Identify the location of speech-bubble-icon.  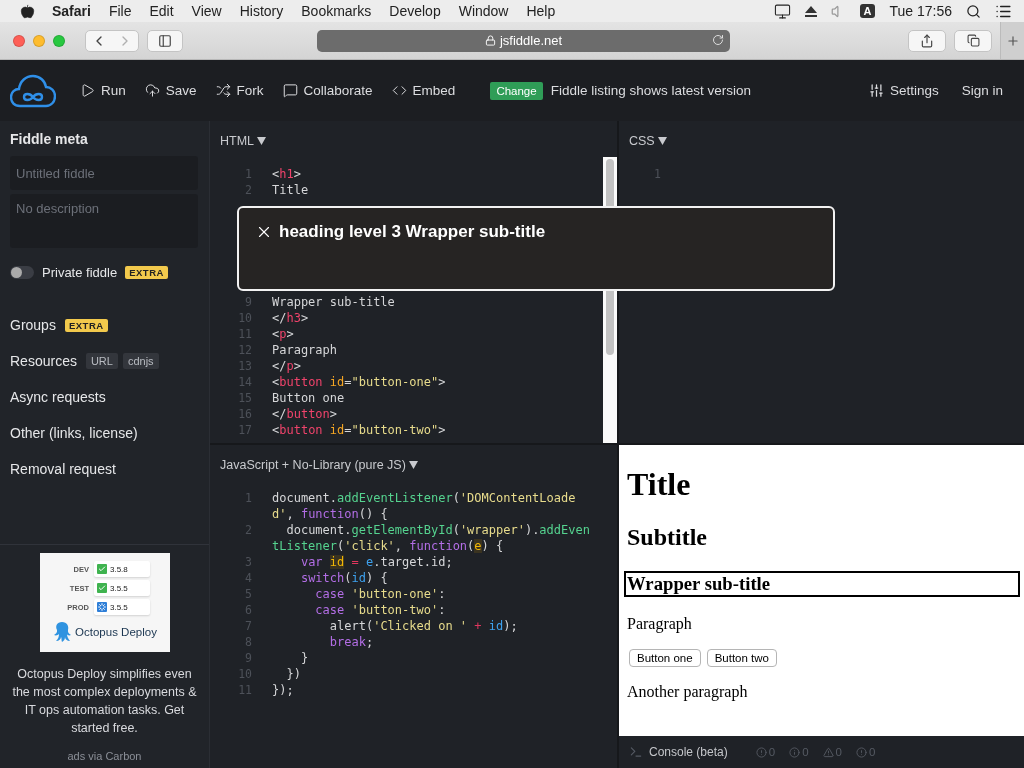
(290, 90).